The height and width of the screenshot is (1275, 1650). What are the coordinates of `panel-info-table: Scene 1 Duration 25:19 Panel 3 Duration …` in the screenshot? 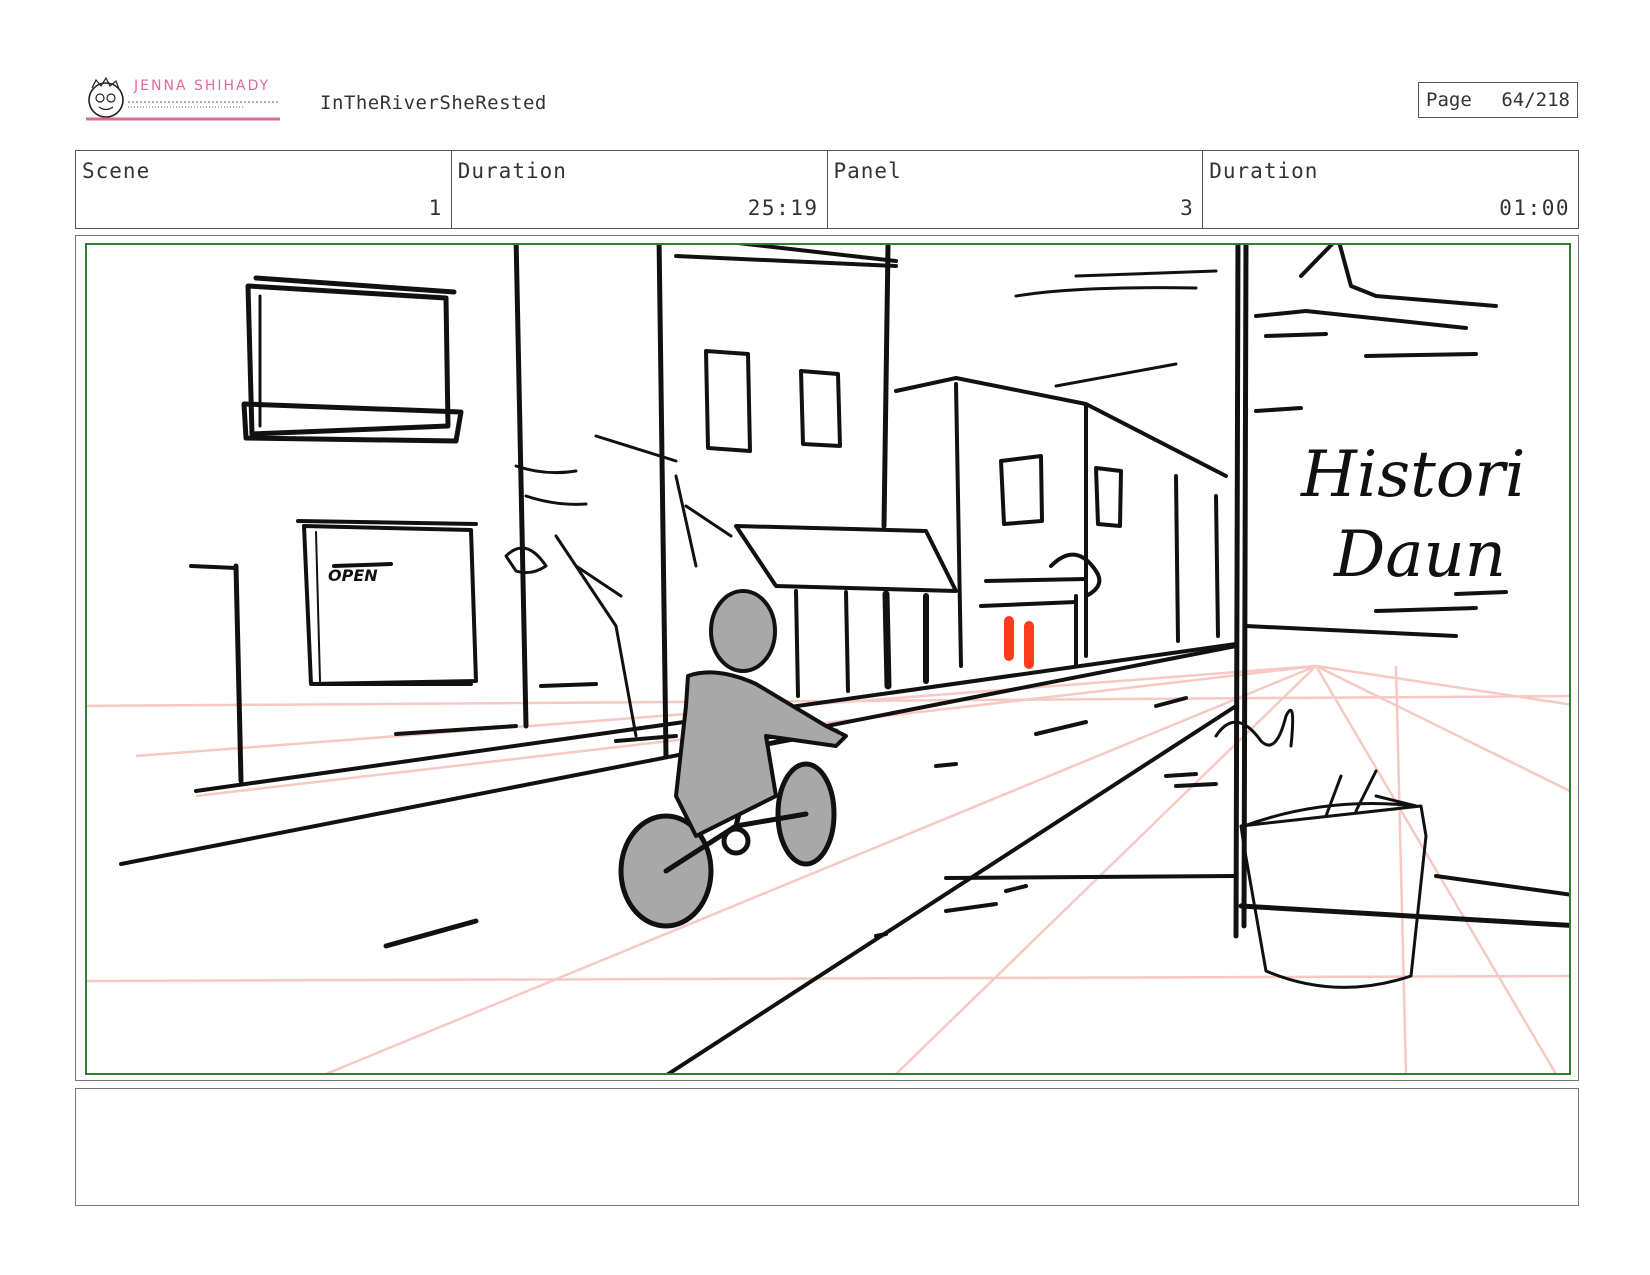 It's located at (827, 189).